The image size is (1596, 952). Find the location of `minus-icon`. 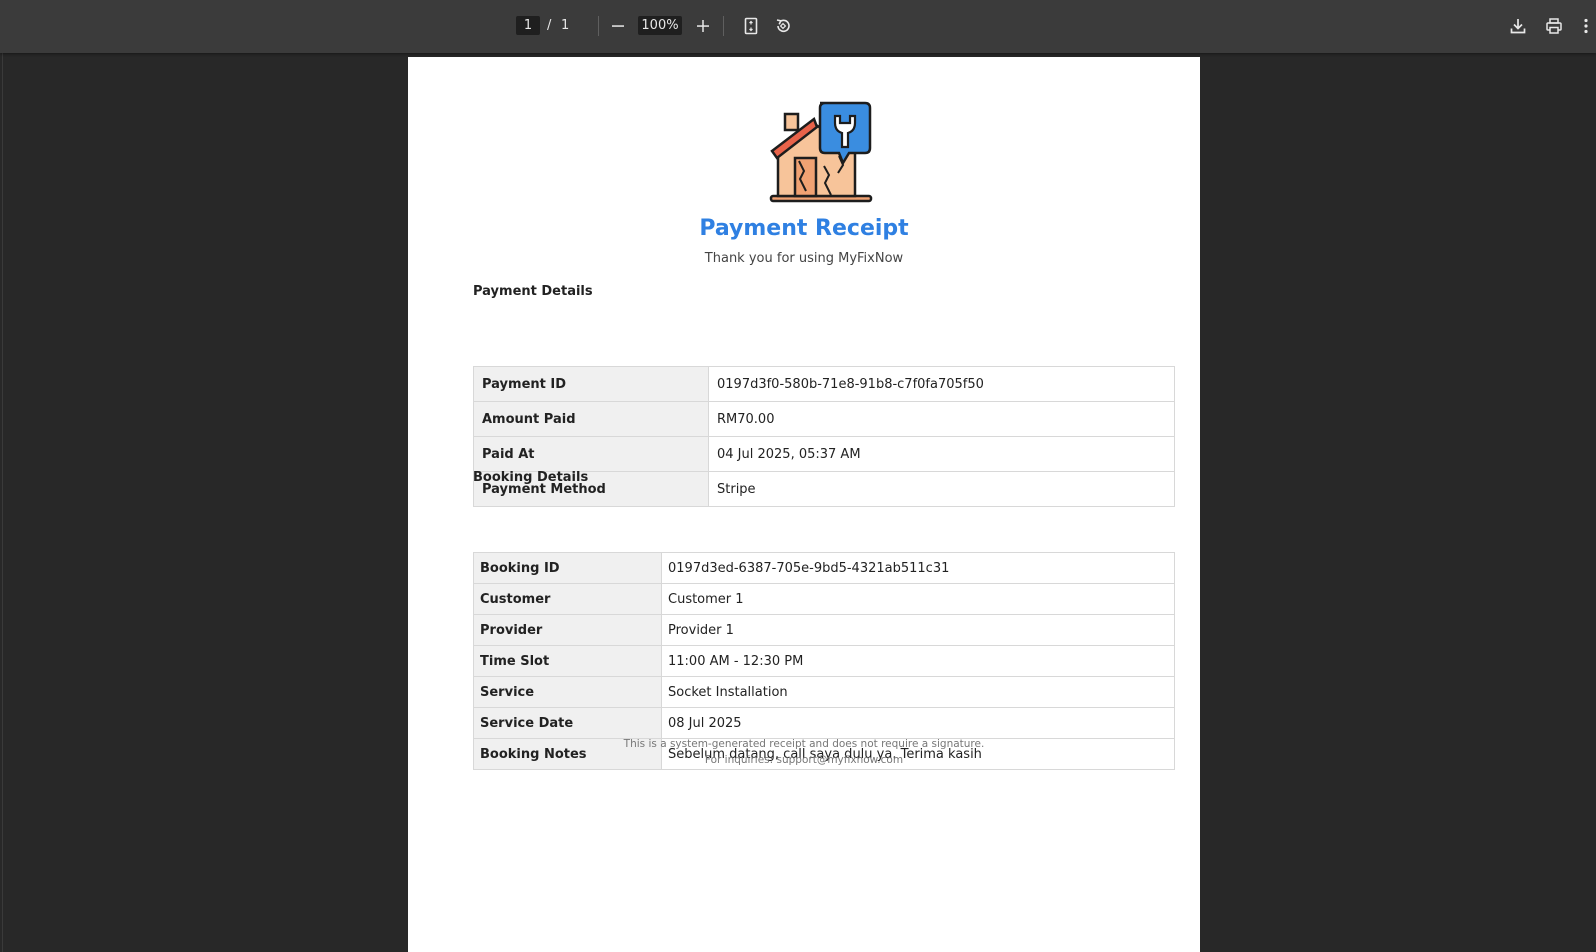

minus-icon is located at coordinates (618, 26).